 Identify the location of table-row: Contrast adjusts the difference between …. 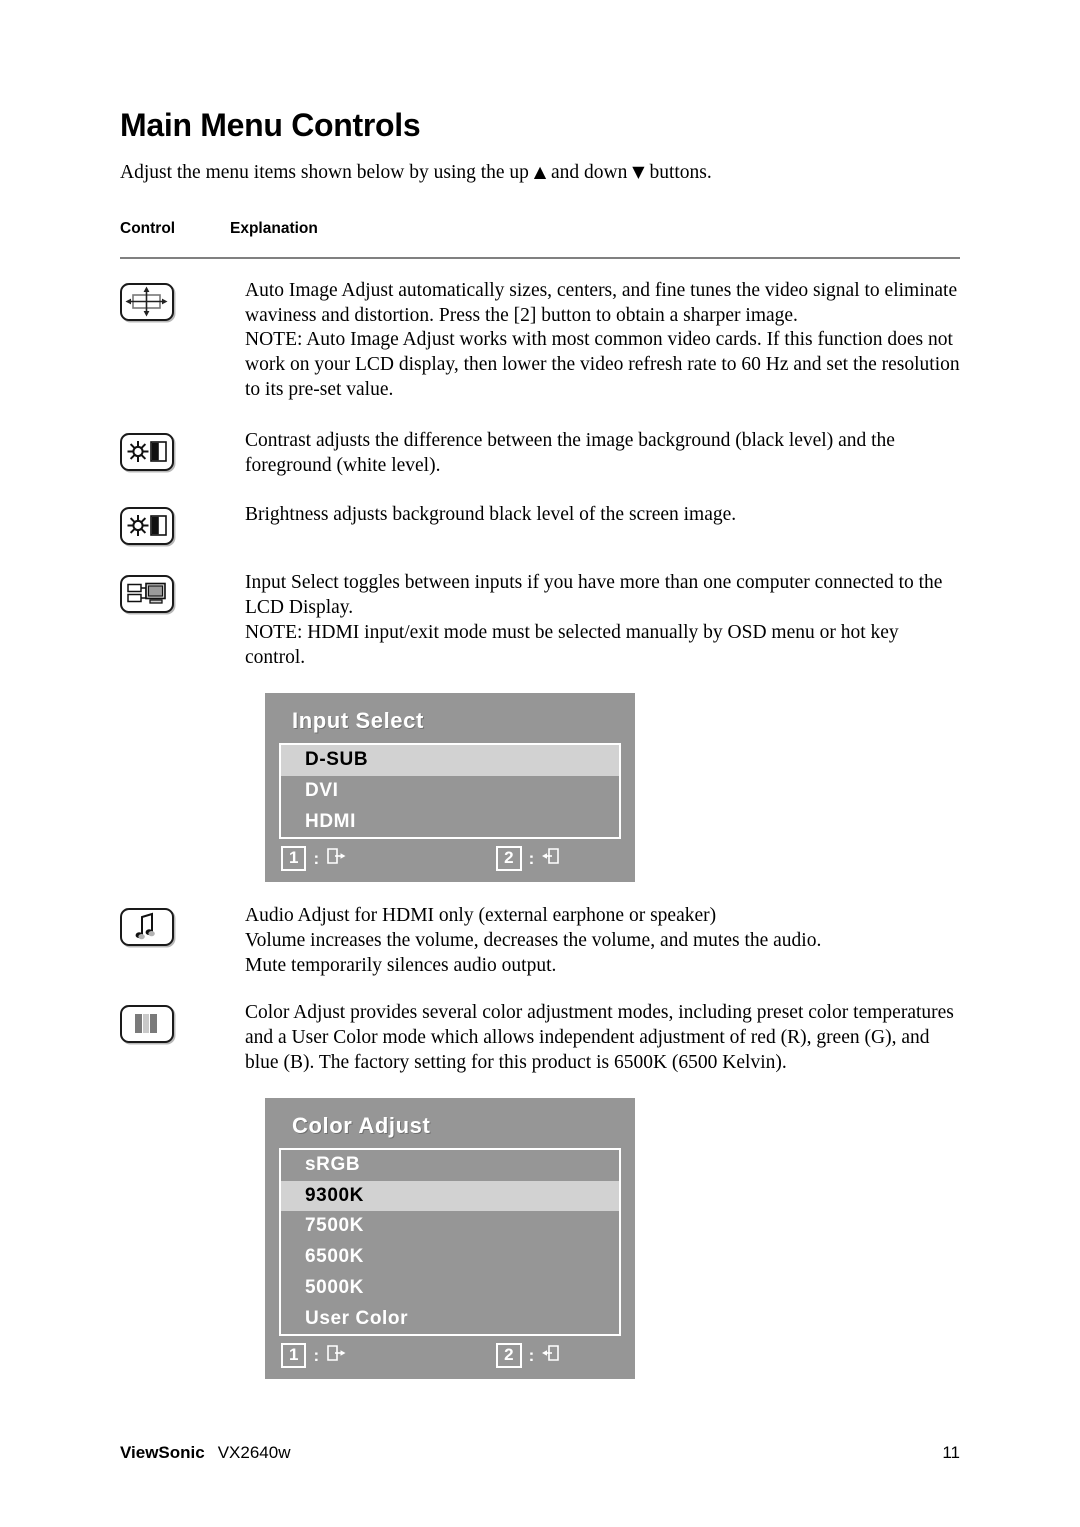
(540, 441).